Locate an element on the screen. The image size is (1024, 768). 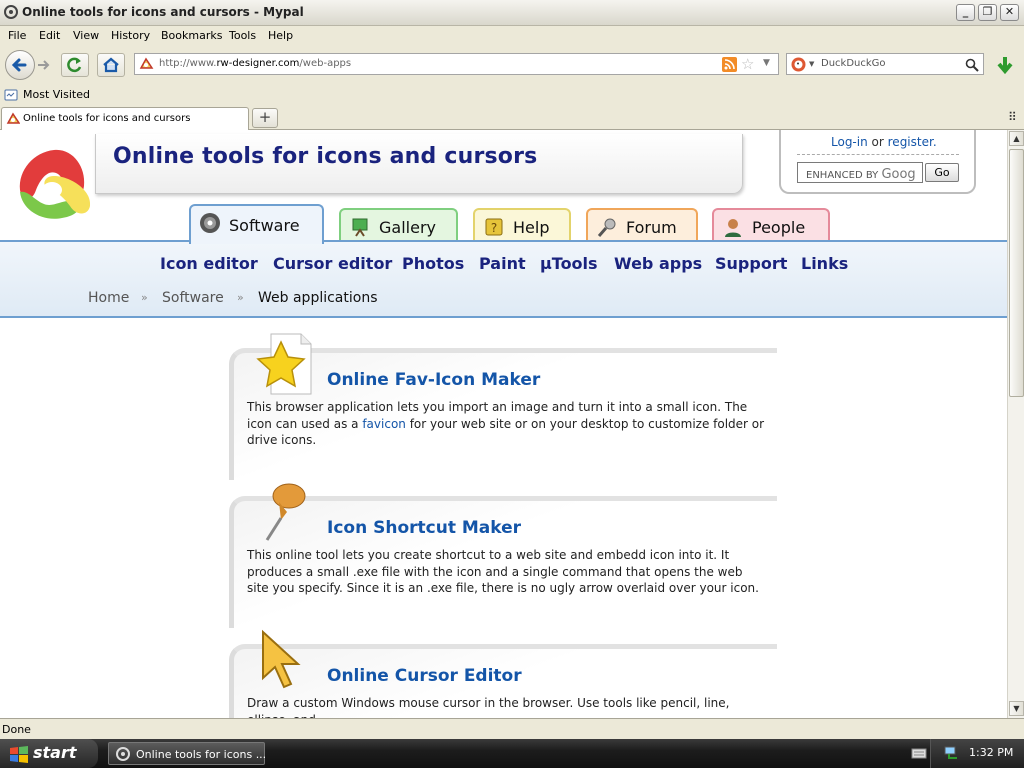
breadcrumb-software: Software is located at coordinates (193, 298).